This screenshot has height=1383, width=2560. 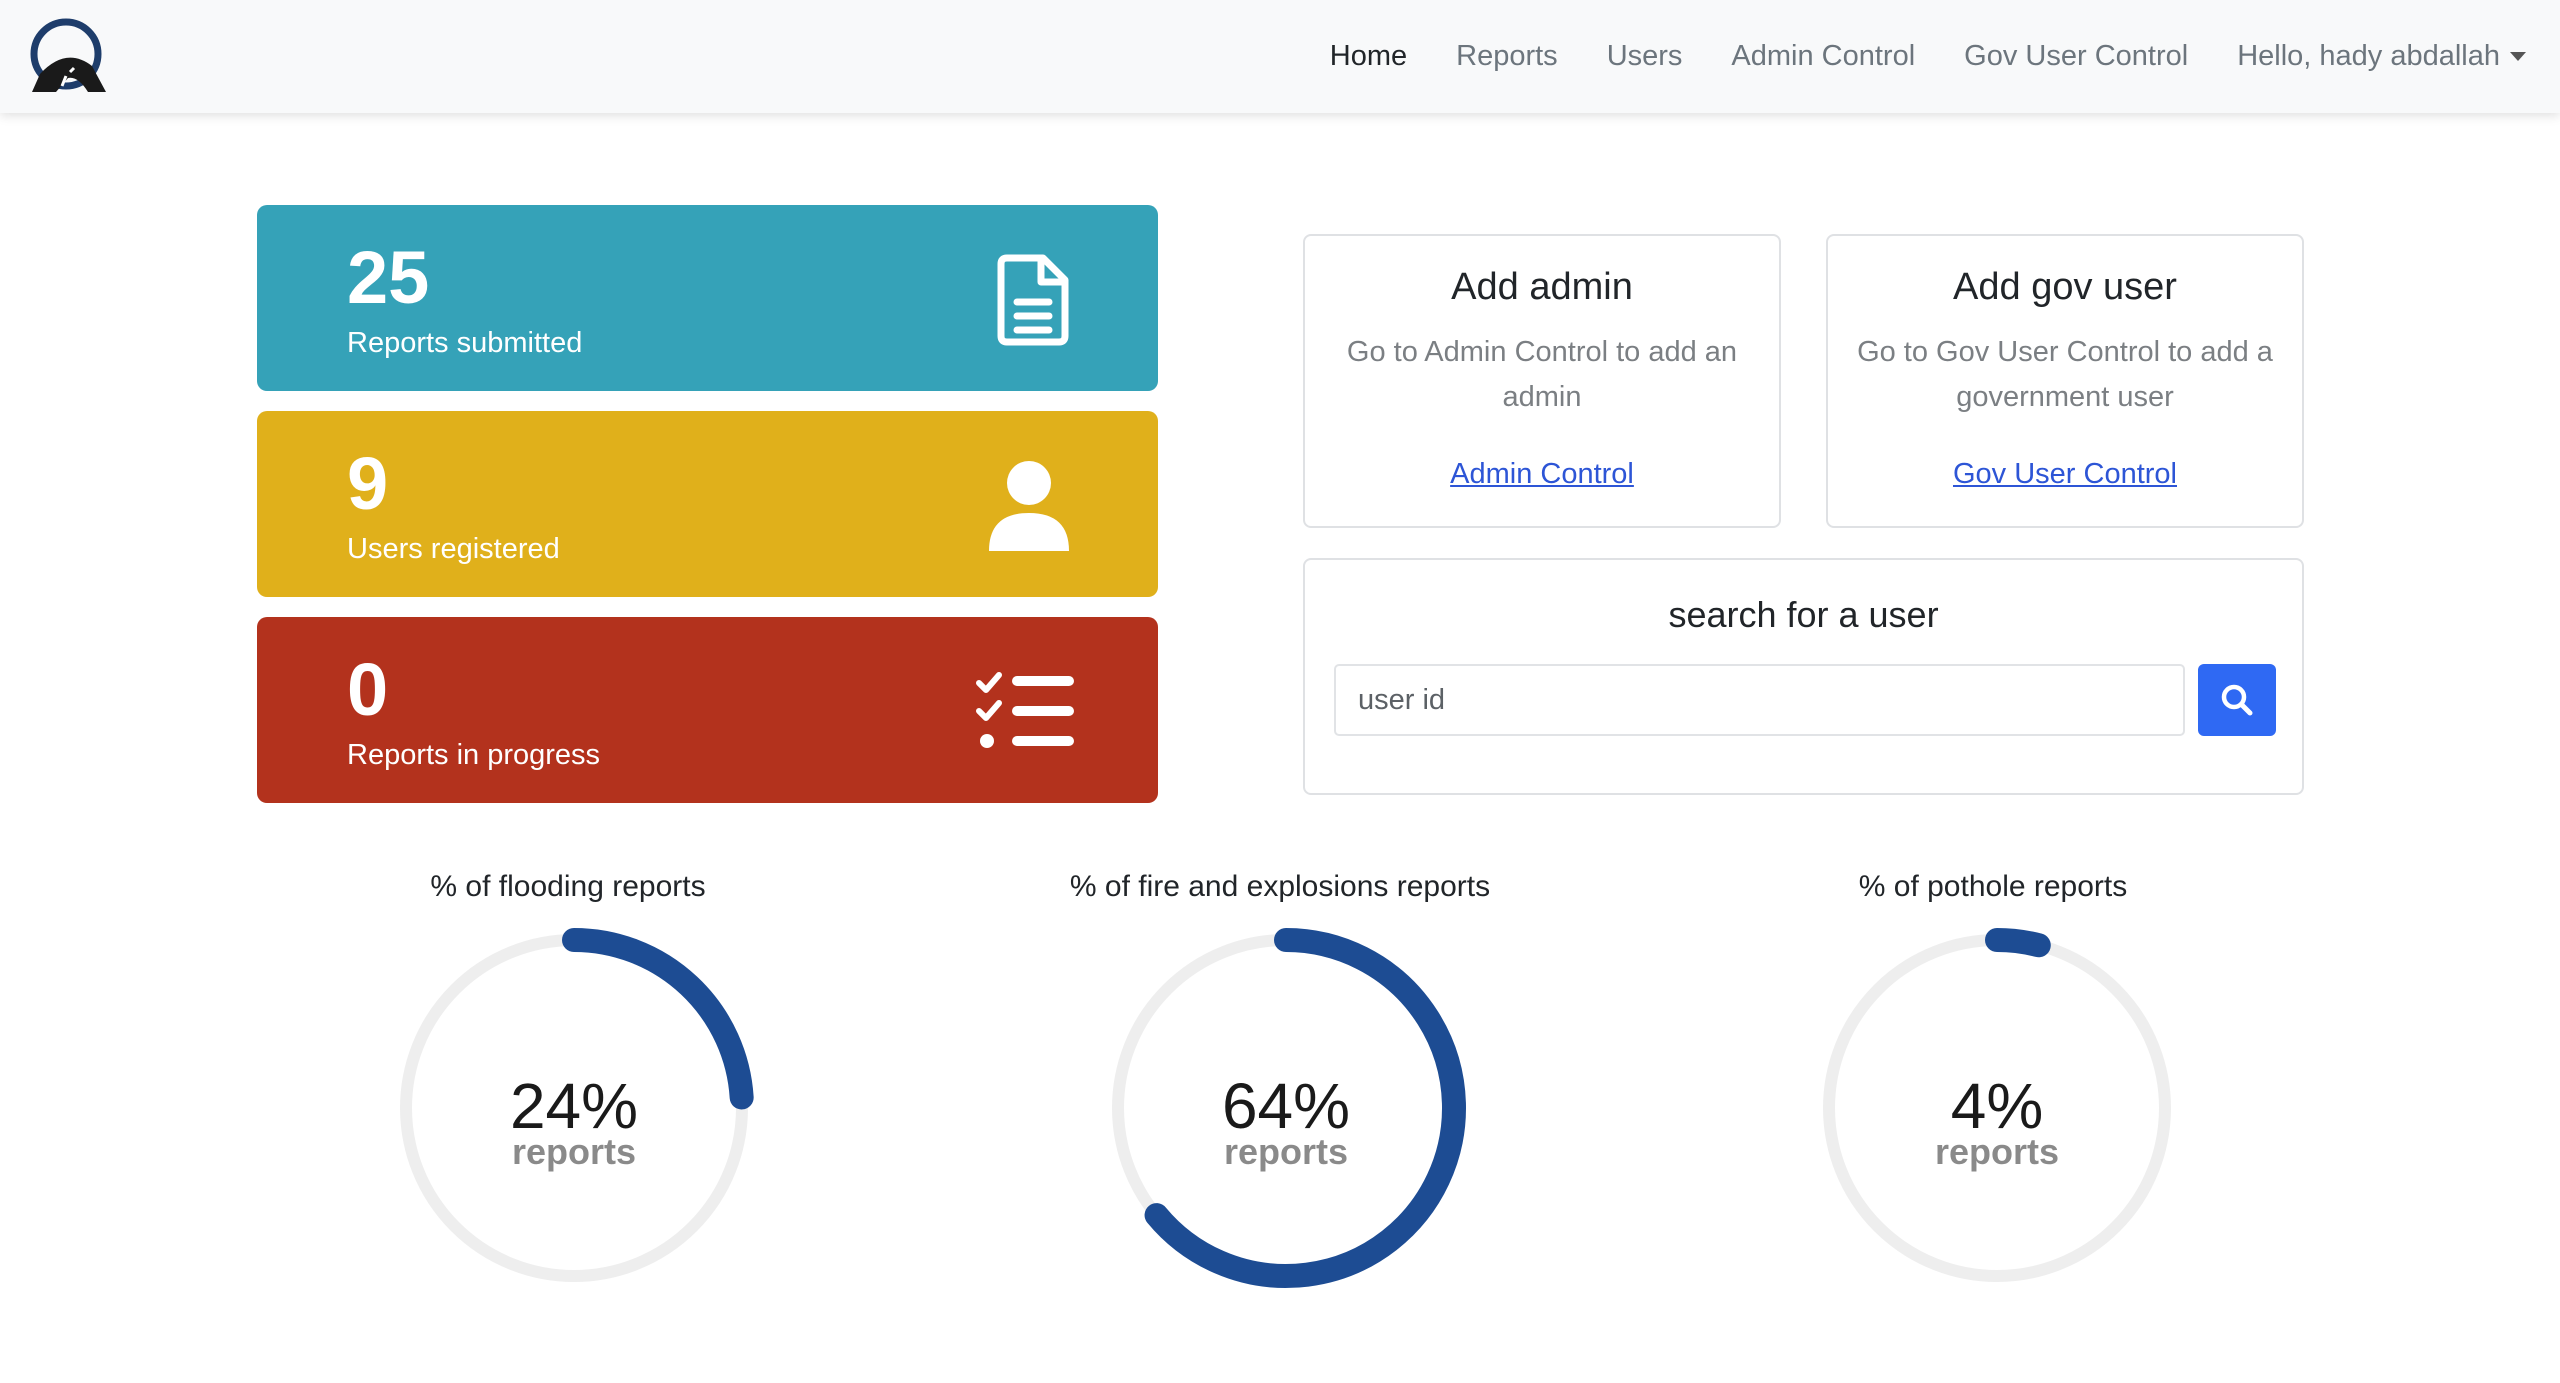 What do you see at coordinates (388, 277) in the screenshot?
I see `stat-value: 25` at bounding box center [388, 277].